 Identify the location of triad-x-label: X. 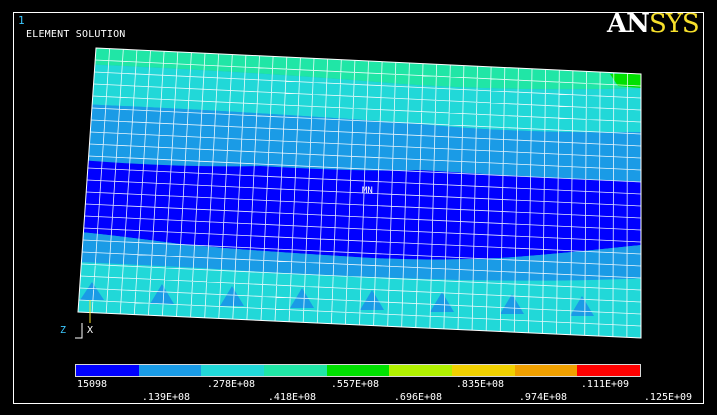
(90, 330).